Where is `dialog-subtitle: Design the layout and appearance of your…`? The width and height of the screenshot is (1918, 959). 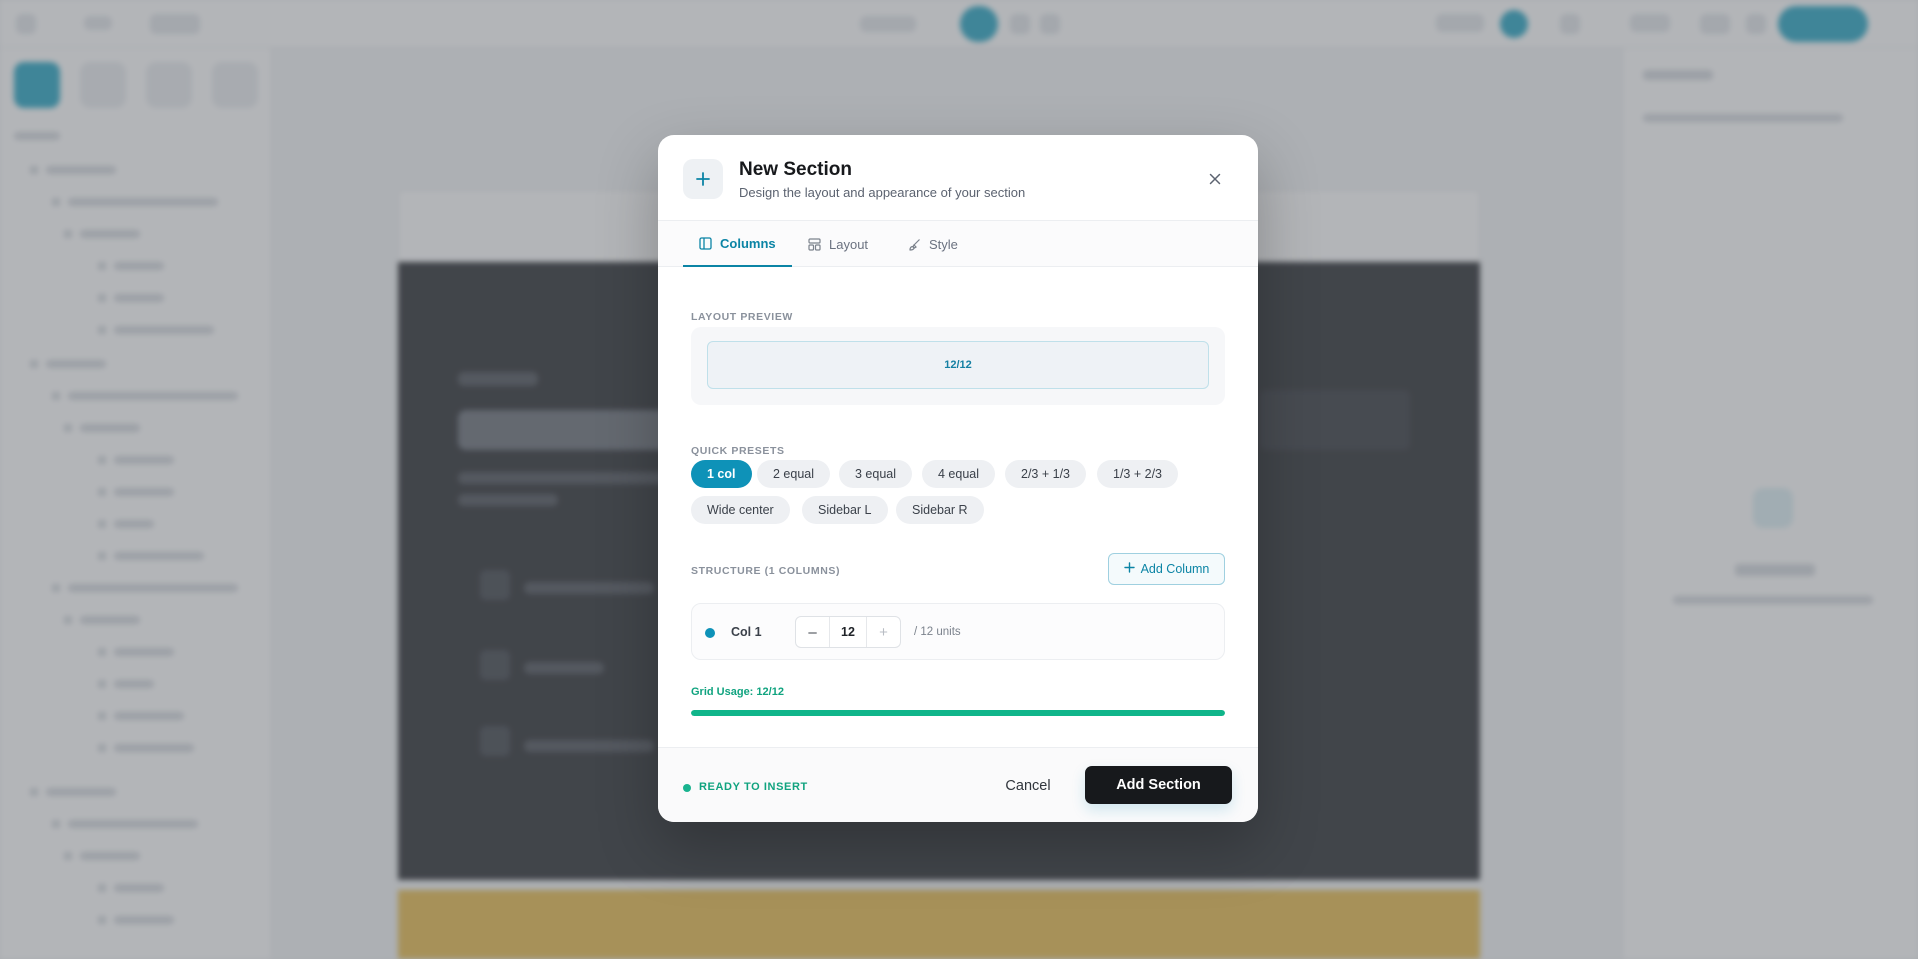
dialog-subtitle: Design the layout and appearance of your… is located at coordinates (882, 192).